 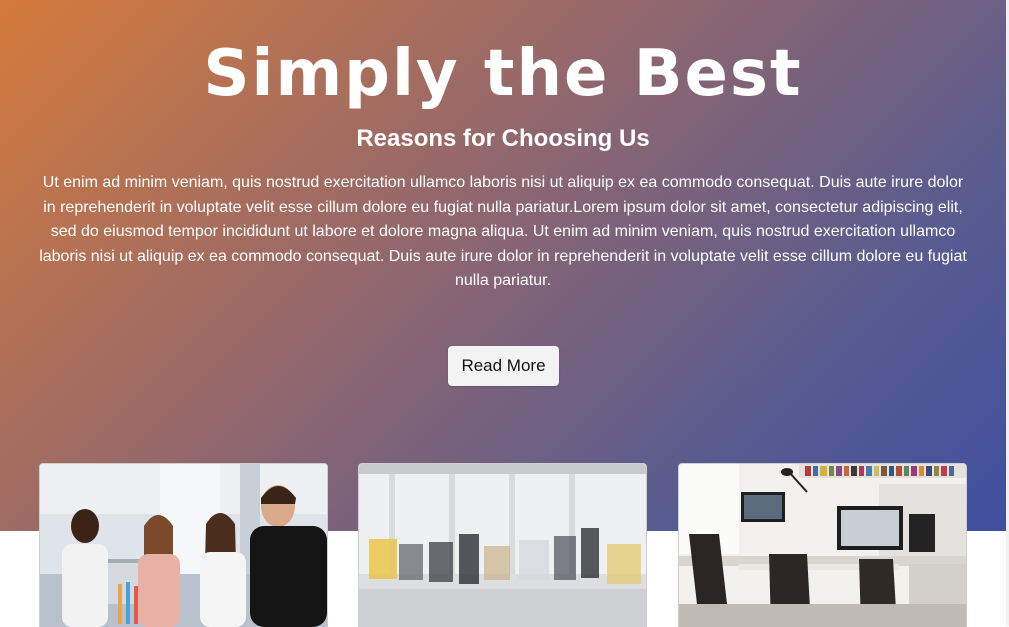 I want to click on office-meeting-image, so click(x=502, y=545).